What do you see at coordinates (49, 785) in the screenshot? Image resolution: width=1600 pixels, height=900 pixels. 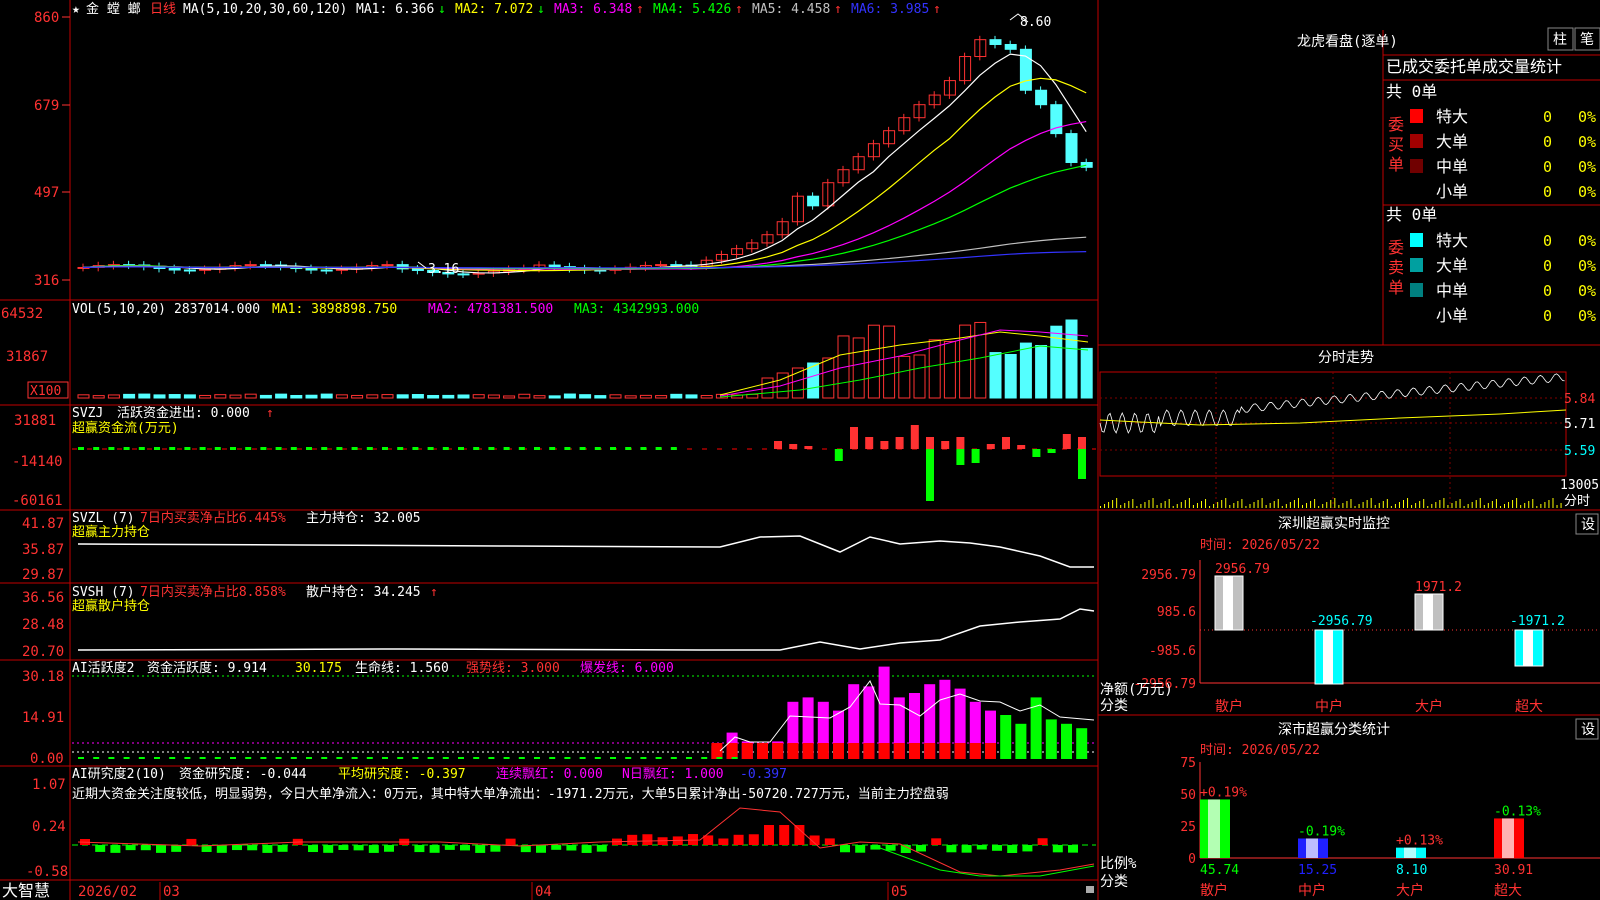 I see `ai2-axis-top: 1.07` at bounding box center [49, 785].